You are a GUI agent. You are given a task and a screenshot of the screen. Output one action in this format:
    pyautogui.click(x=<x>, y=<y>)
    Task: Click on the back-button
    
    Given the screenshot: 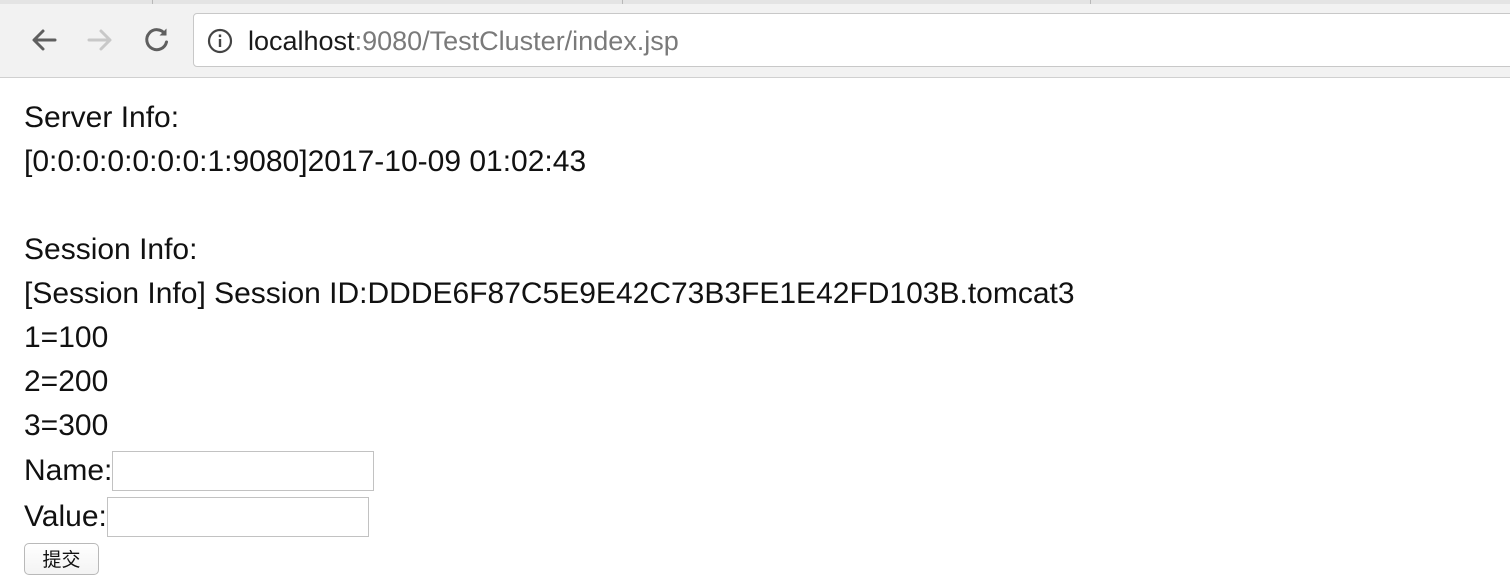 What is the action you would take?
    pyautogui.click(x=44, y=40)
    